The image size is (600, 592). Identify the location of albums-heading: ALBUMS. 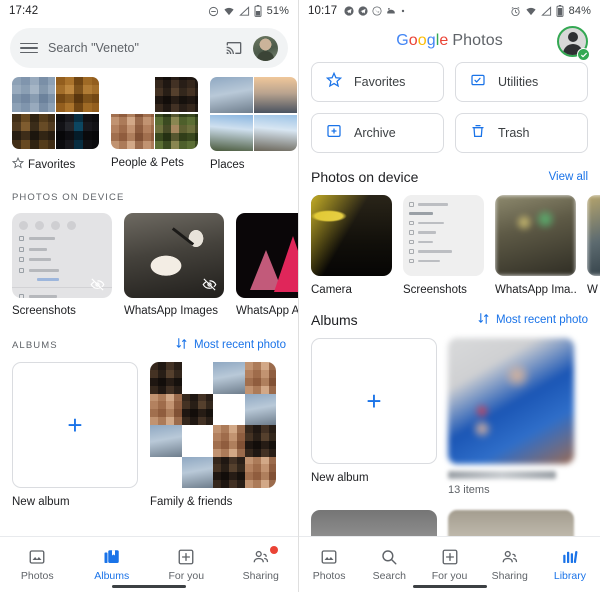
(35, 345).